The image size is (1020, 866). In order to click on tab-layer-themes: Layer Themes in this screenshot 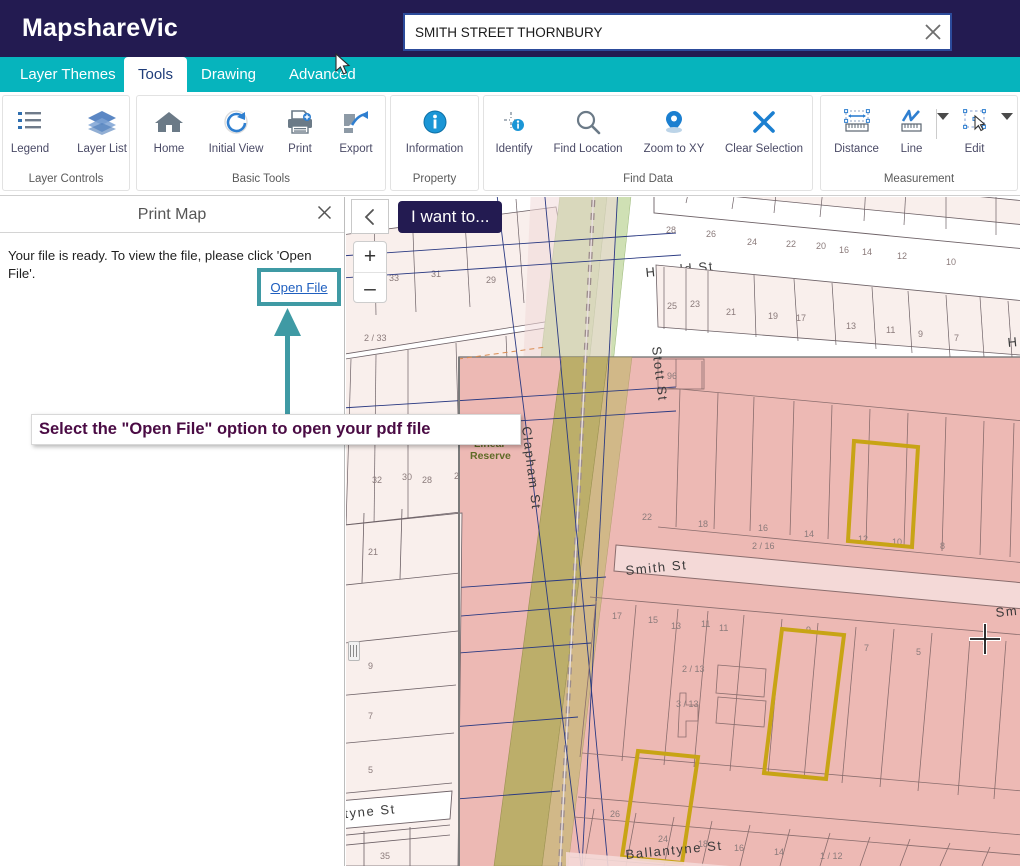, I will do `click(68, 74)`.